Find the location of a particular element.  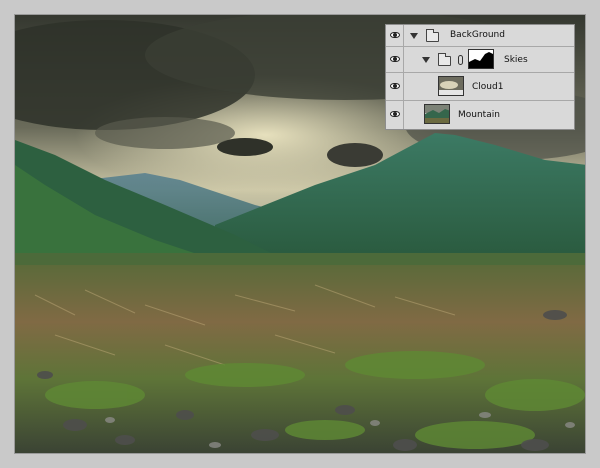

layer-row-background: BackGround is located at coordinates (480, 36).